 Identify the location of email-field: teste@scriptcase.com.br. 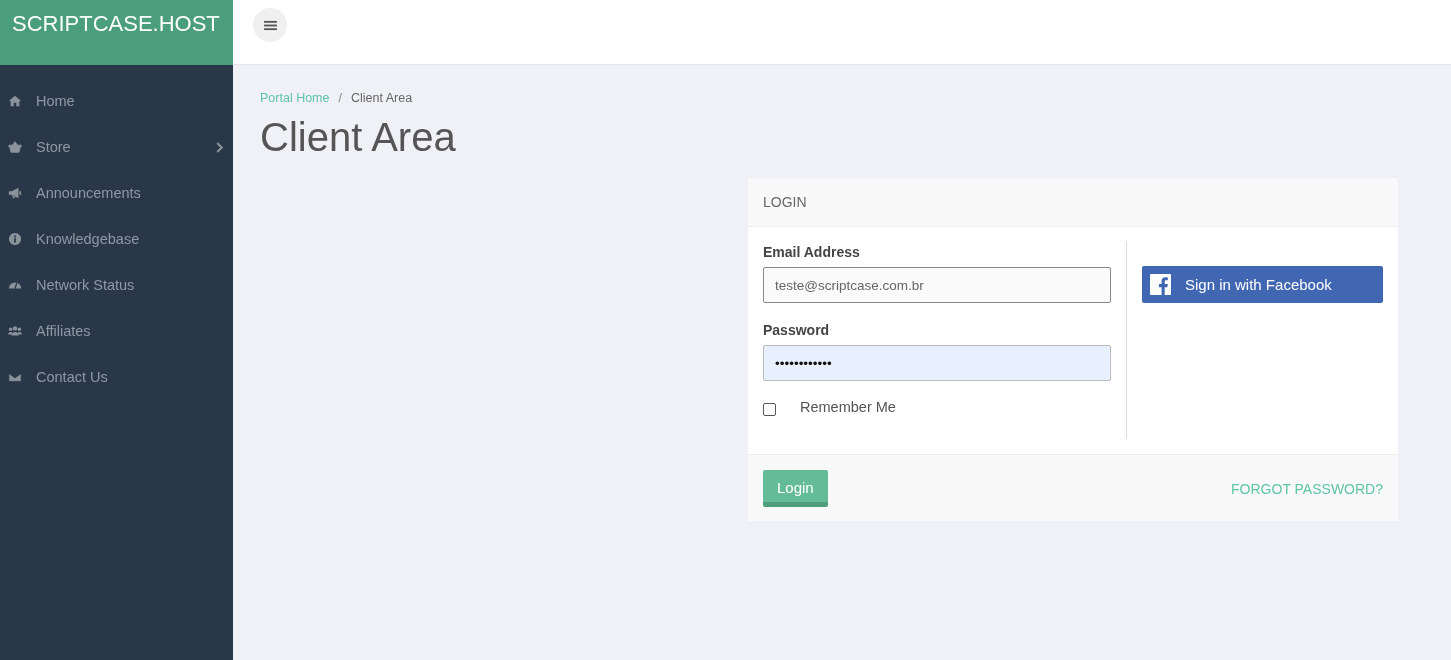
(937, 285).